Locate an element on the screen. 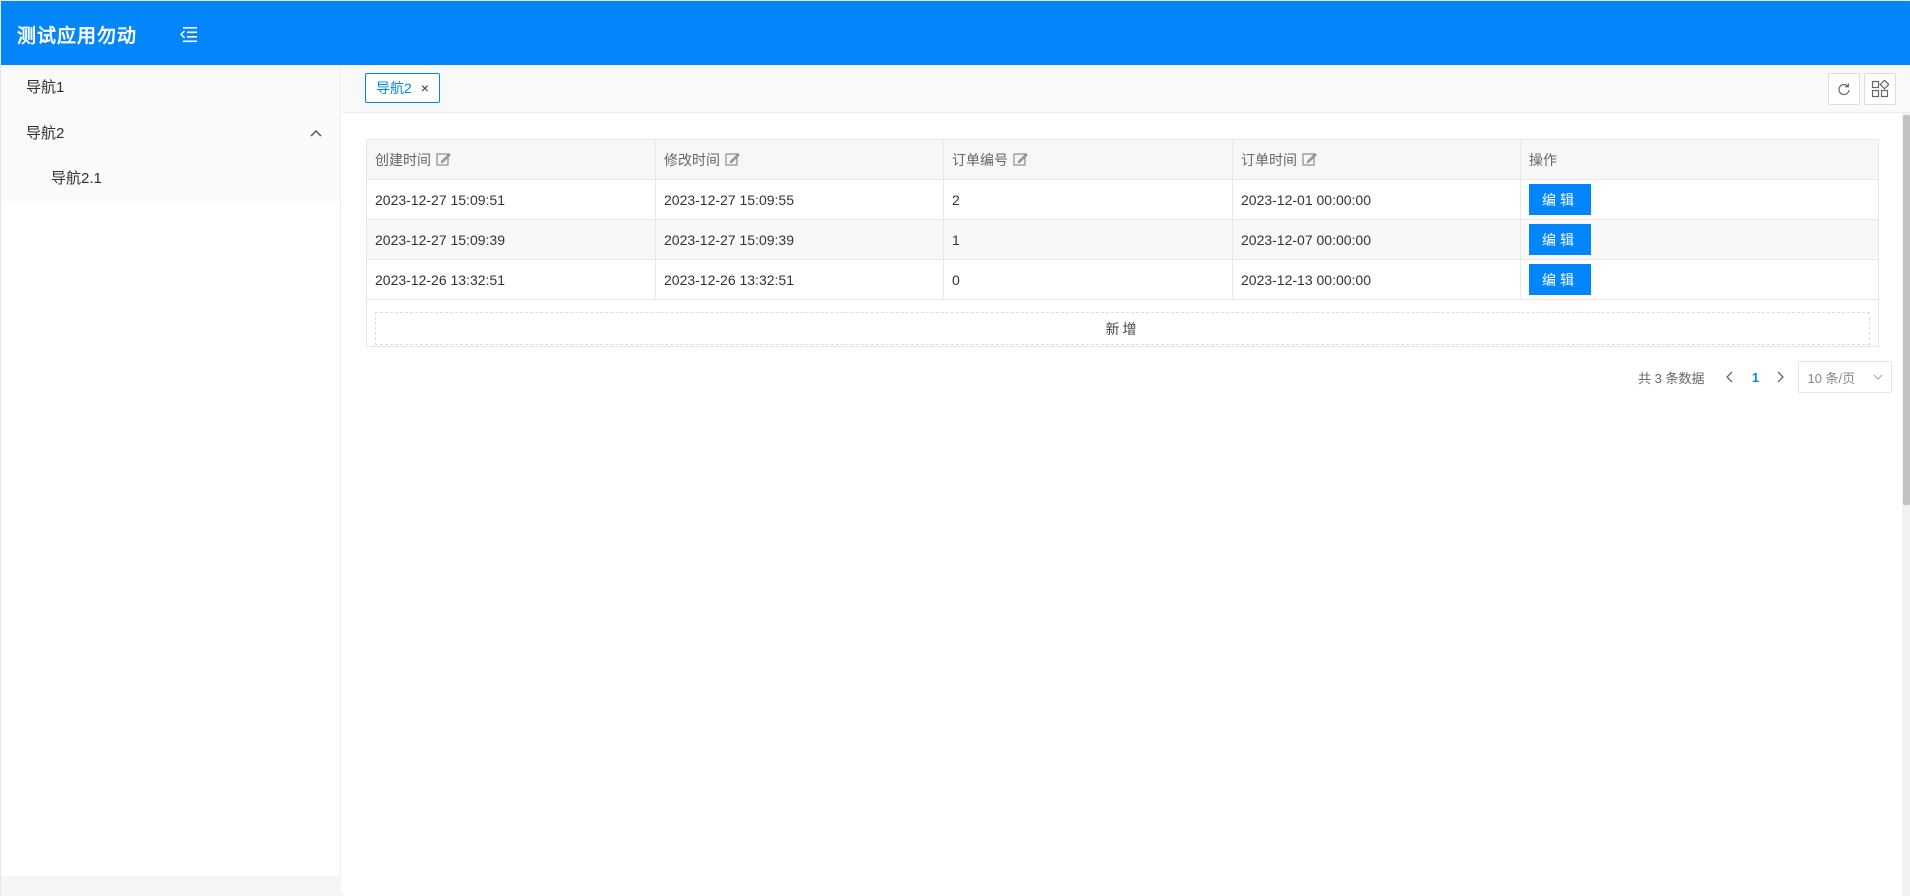  table-header: 创建时间 修改时间 订单编号 订单时间 操作 is located at coordinates (1122, 160).